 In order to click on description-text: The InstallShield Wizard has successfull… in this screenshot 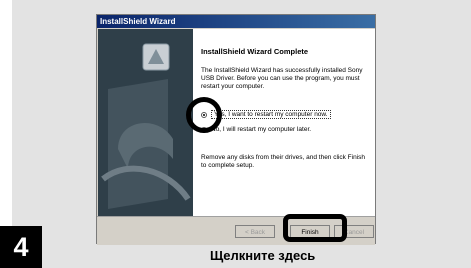, I will do `click(282, 78)`.